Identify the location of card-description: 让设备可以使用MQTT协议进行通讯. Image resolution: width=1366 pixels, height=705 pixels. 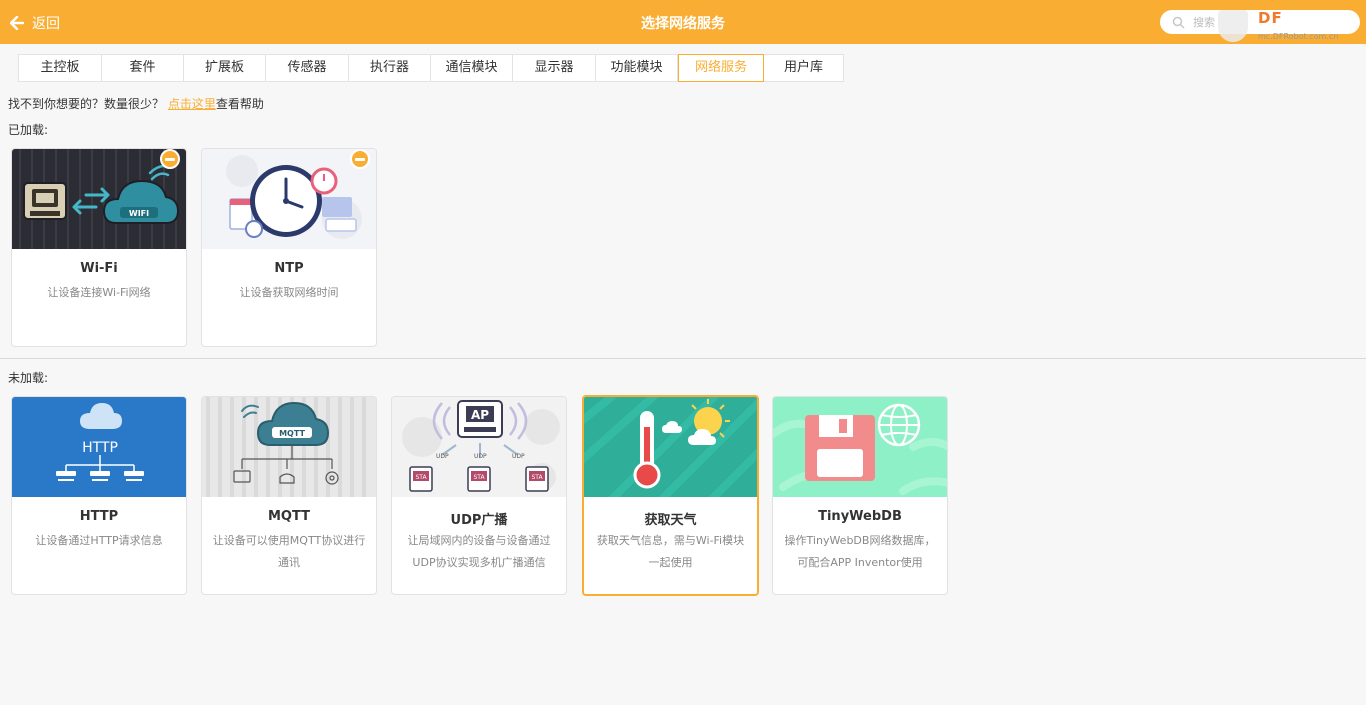
(289, 551).